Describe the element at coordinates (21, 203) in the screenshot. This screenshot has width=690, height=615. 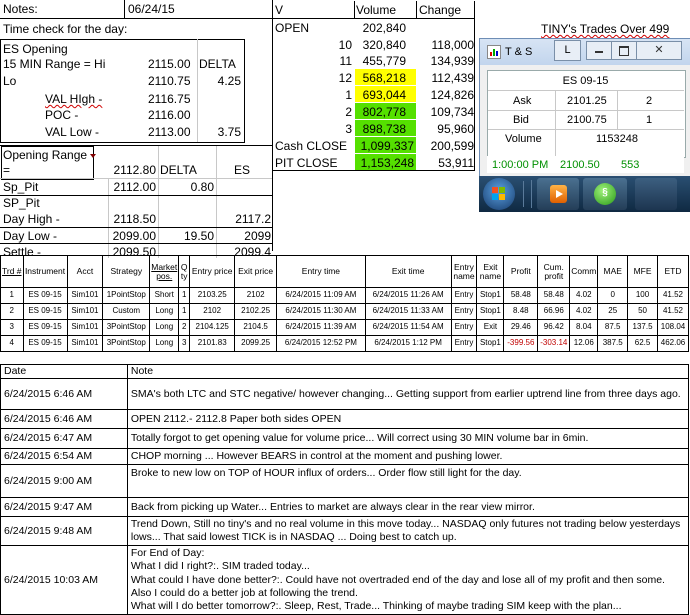
I see `sp-pit-label-2: SP_Pit` at that location.